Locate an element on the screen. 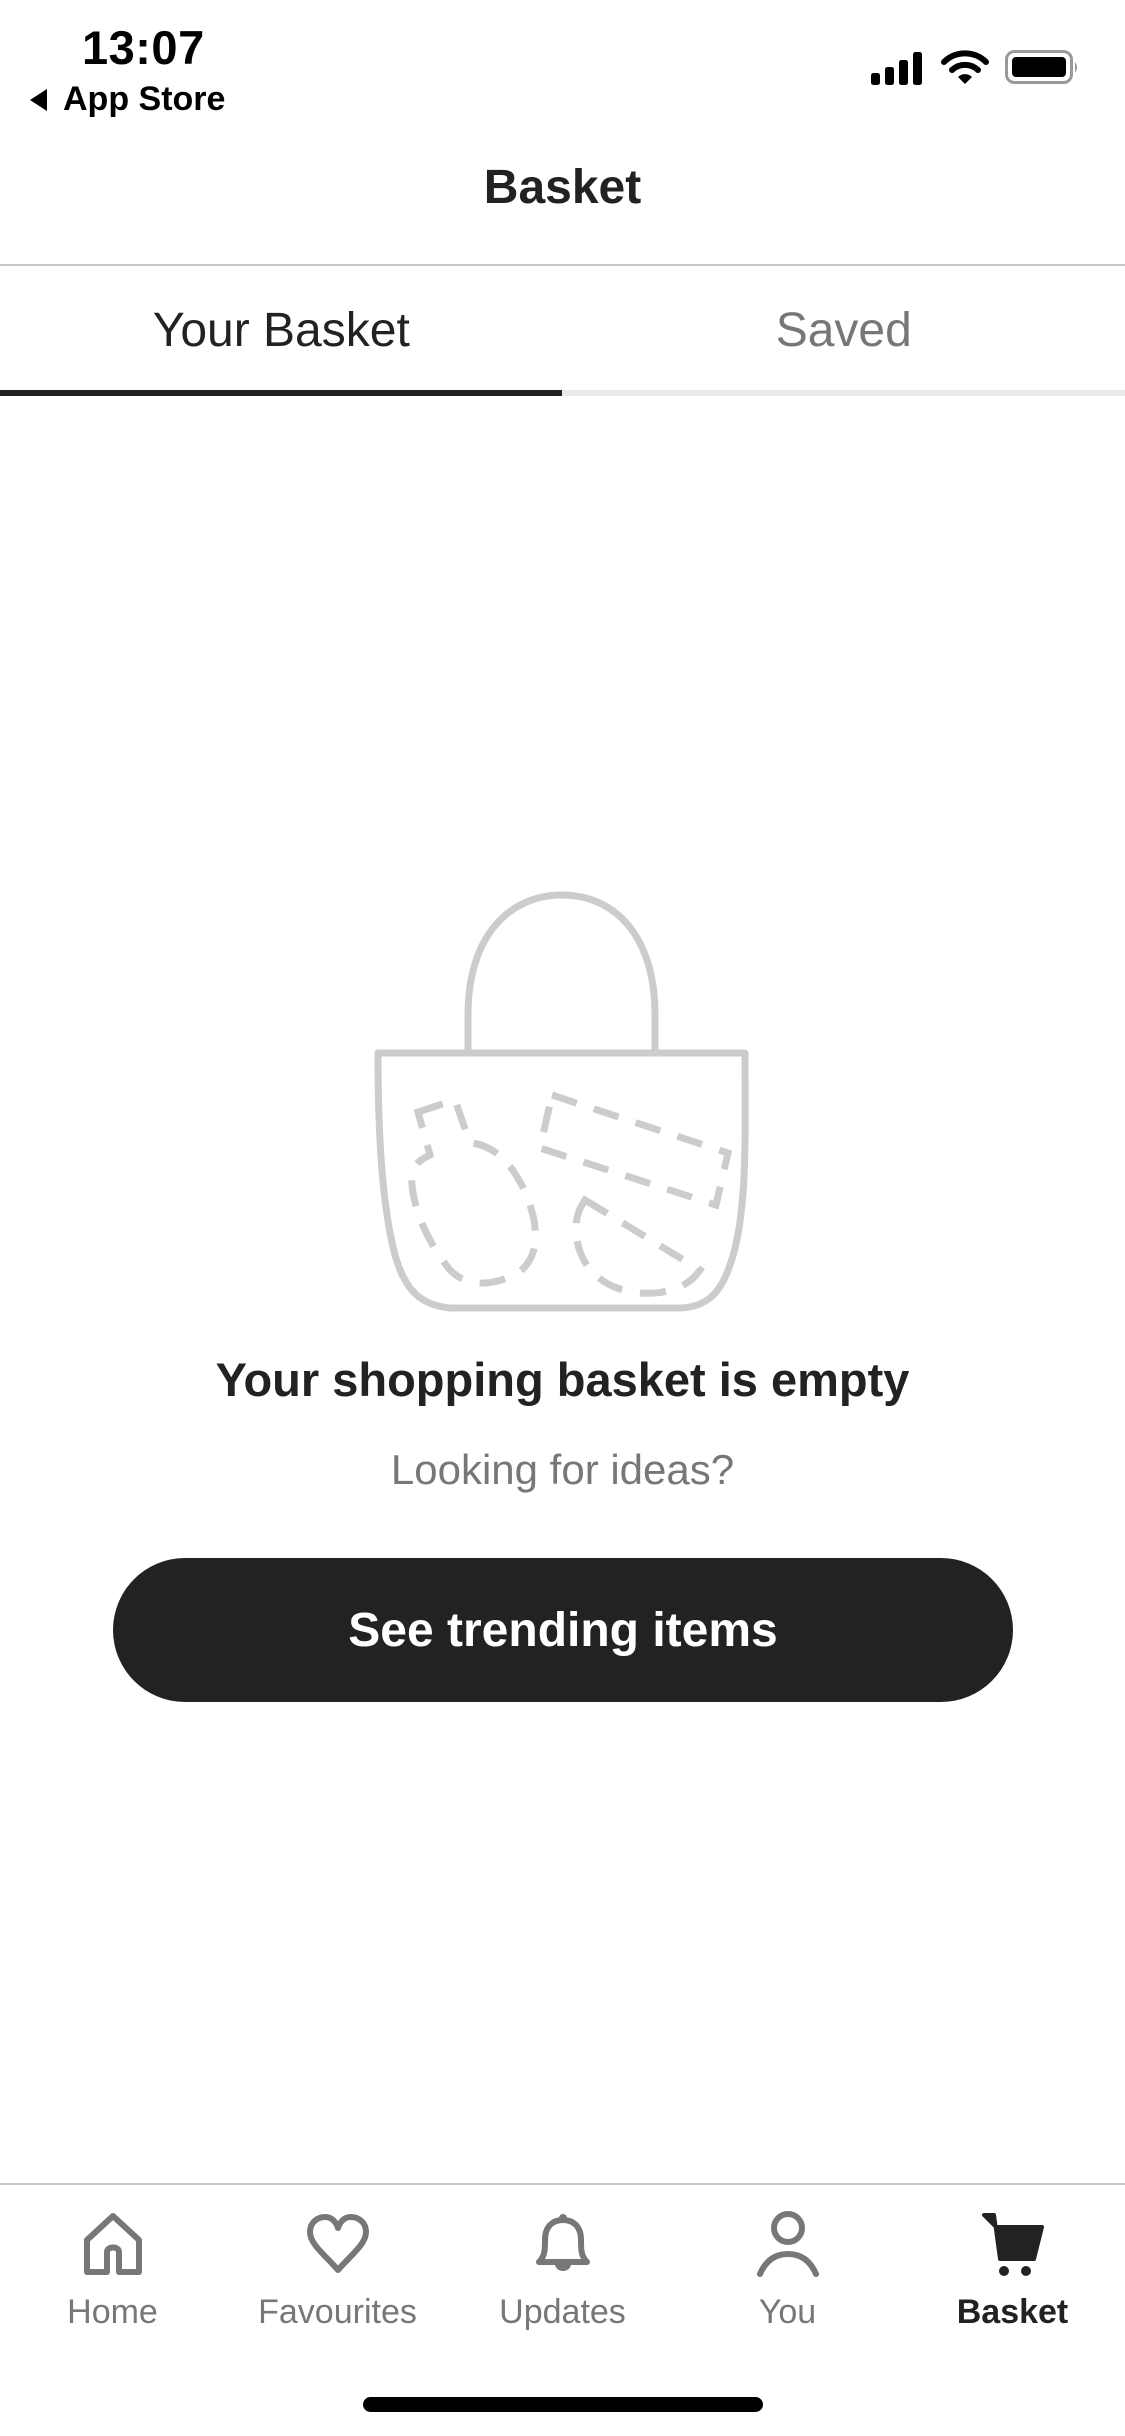 This screenshot has width=1125, height=2436. back-triangle-icon is located at coordinates (38, 99).